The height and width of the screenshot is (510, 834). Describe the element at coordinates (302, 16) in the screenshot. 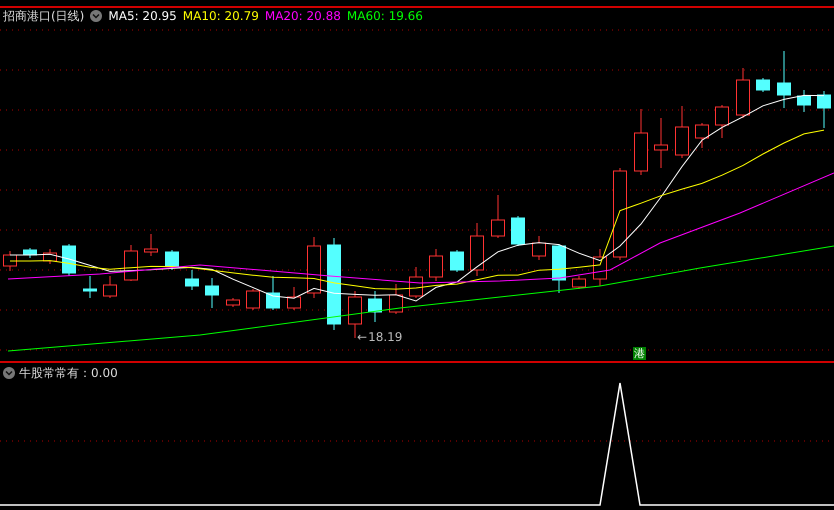

I see `moving-average-label: MA20: 20.88` at that location.